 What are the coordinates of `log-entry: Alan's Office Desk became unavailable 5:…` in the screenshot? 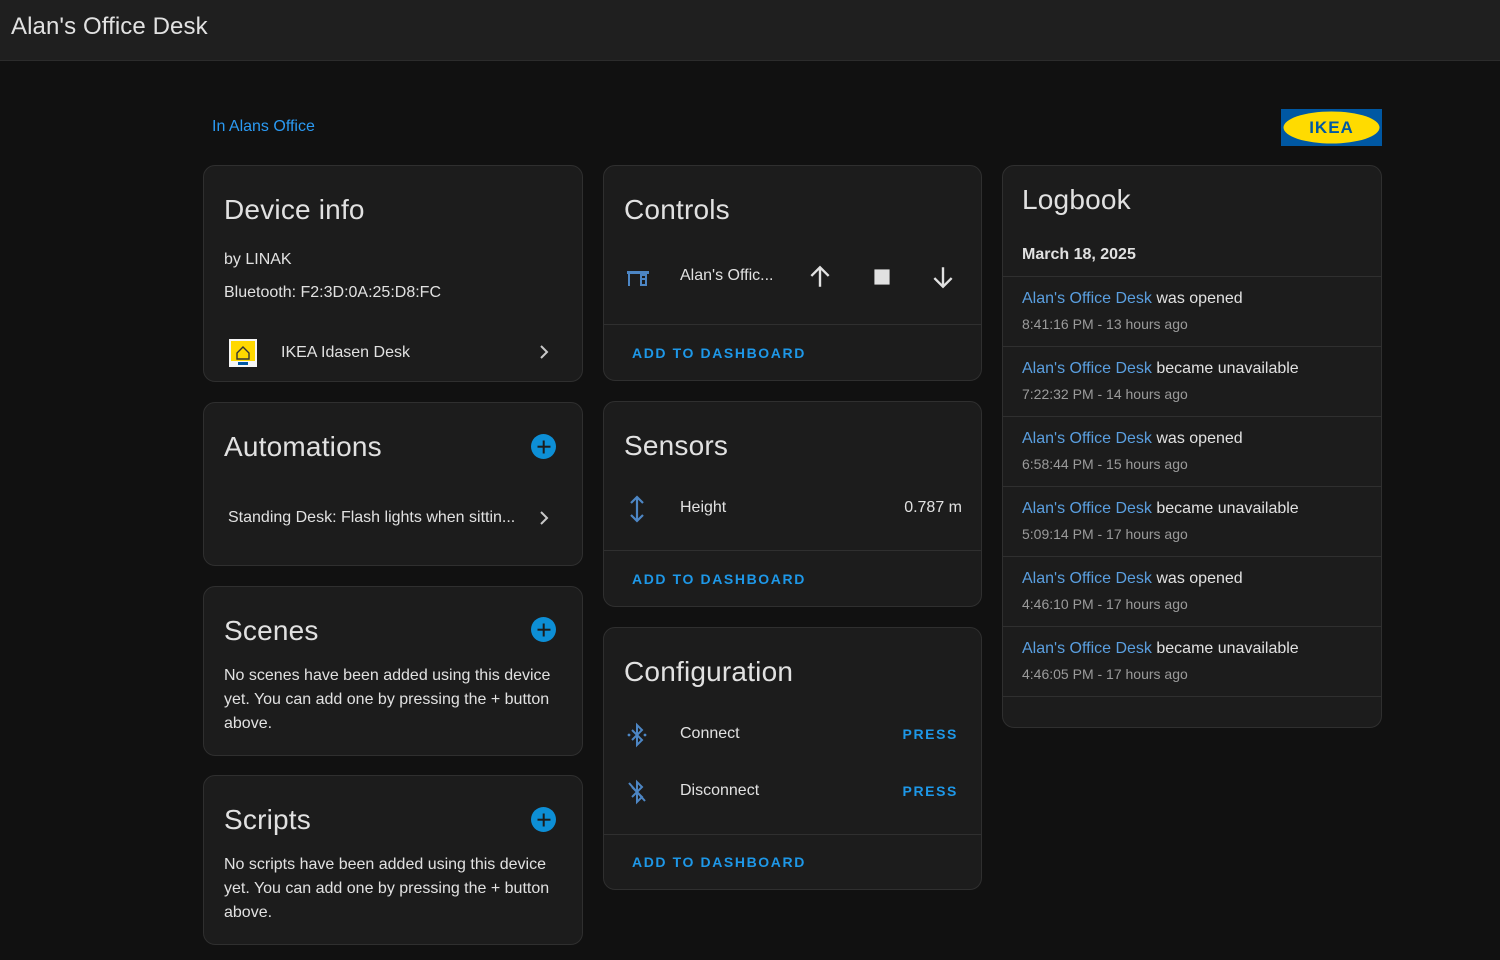 It's located at (1192, 521).